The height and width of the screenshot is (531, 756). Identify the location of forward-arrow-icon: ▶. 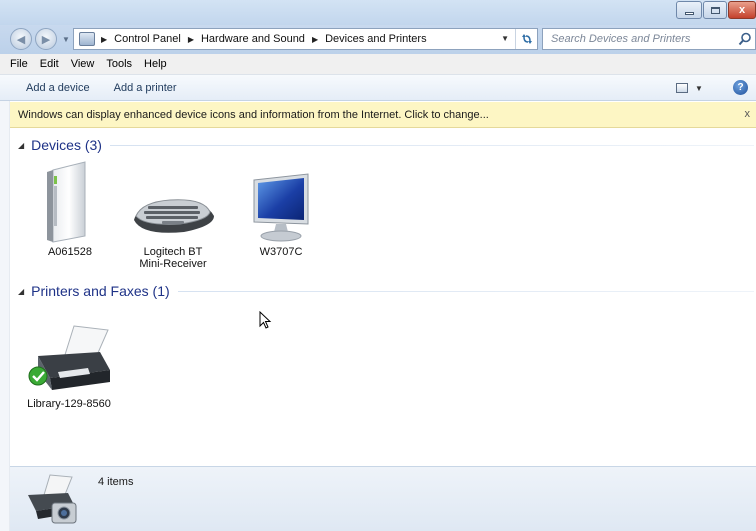
(46, 39).